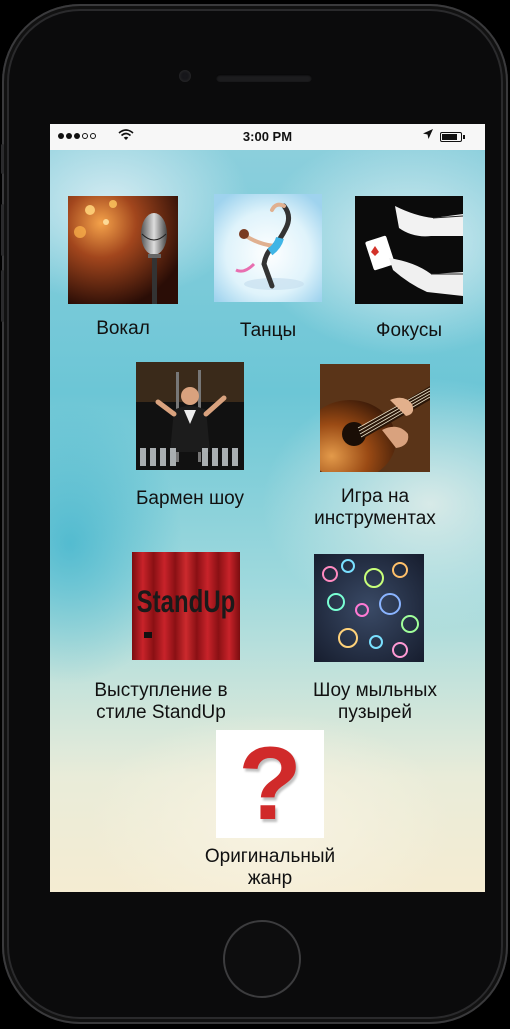  Describe the element at coordinates (268, 248) in the screenshot. I see `dancer-image` at that location.